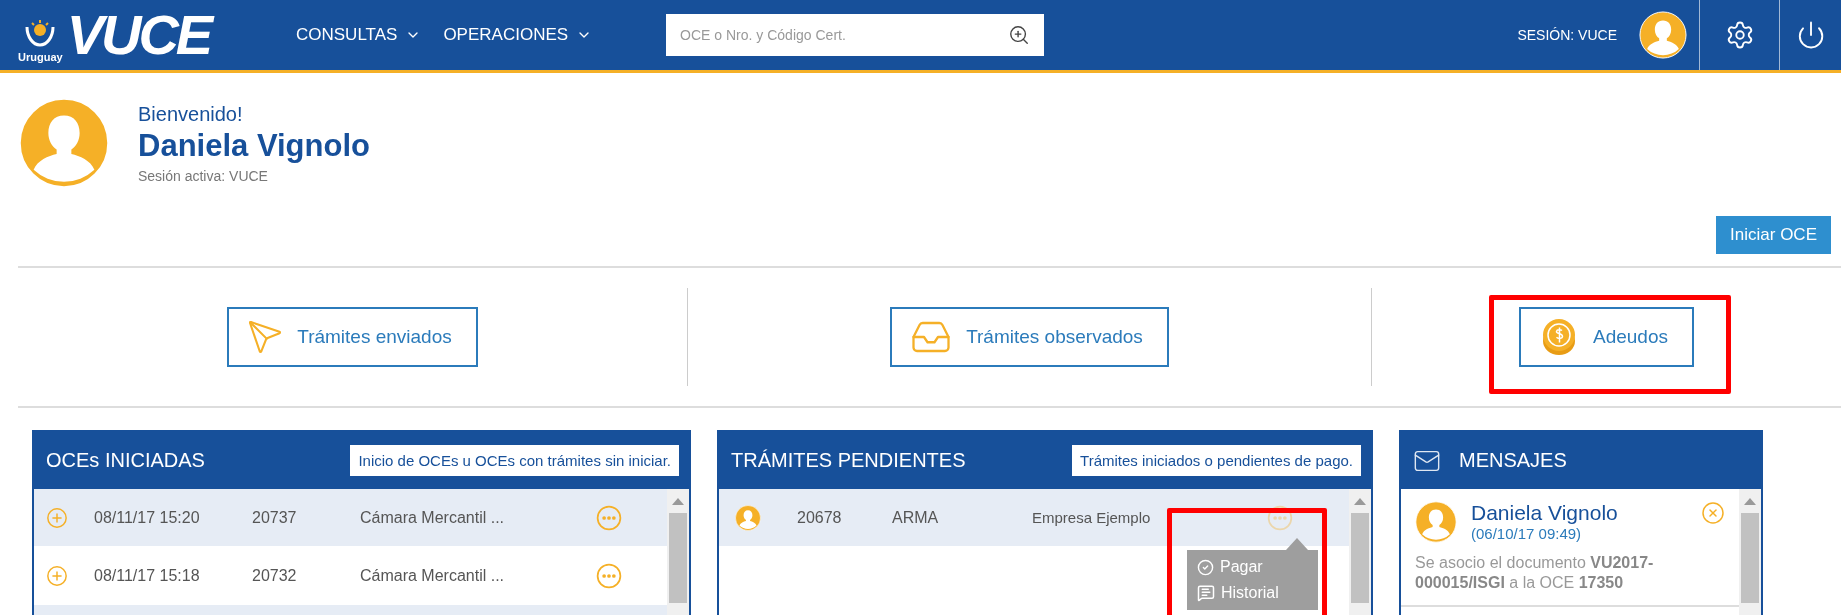  What do you see at coordinates (1527, 533) in the screenshot?
I see `message-time: (06/10/17 09:49)` at bounding box center [1527, 533].